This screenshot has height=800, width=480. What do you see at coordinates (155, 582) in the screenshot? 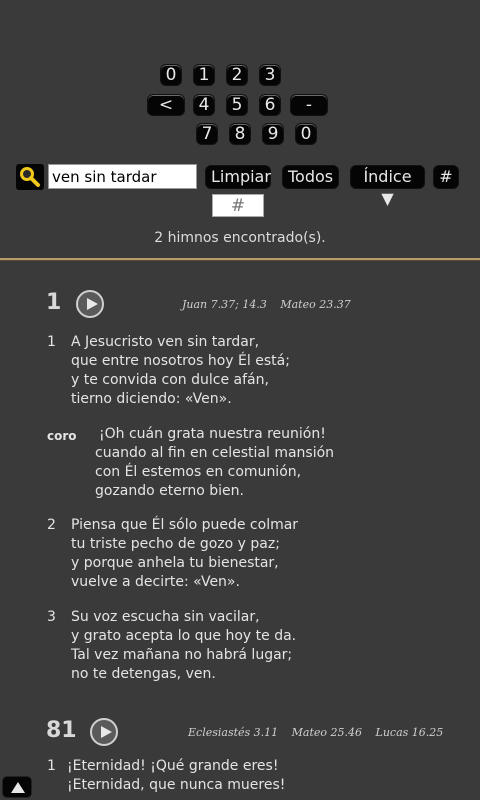
I see `verse-line: vuelve a decirte: «Ven».` at bounding box center [155, 582].